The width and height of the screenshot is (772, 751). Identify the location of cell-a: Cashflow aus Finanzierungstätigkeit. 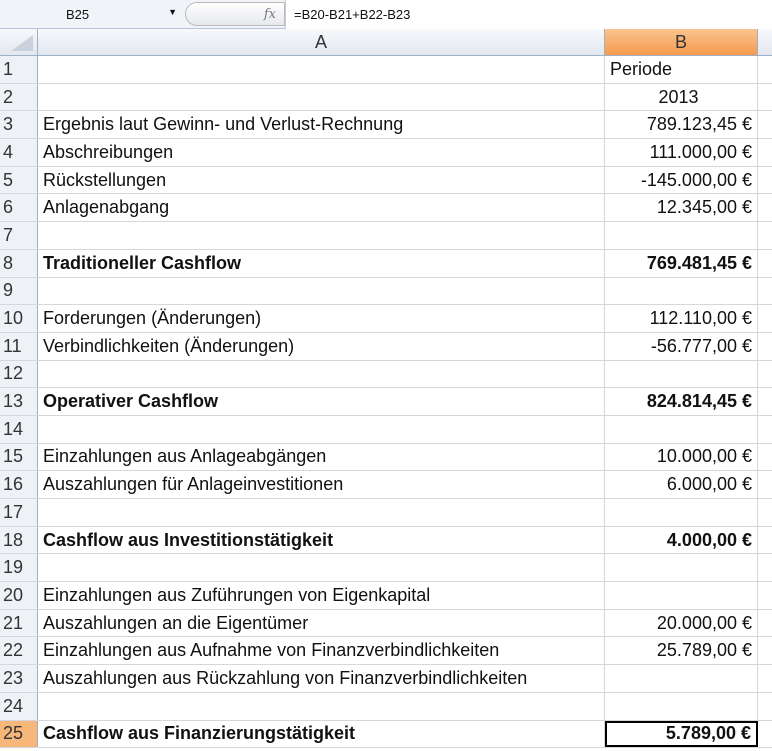
(321, 734).